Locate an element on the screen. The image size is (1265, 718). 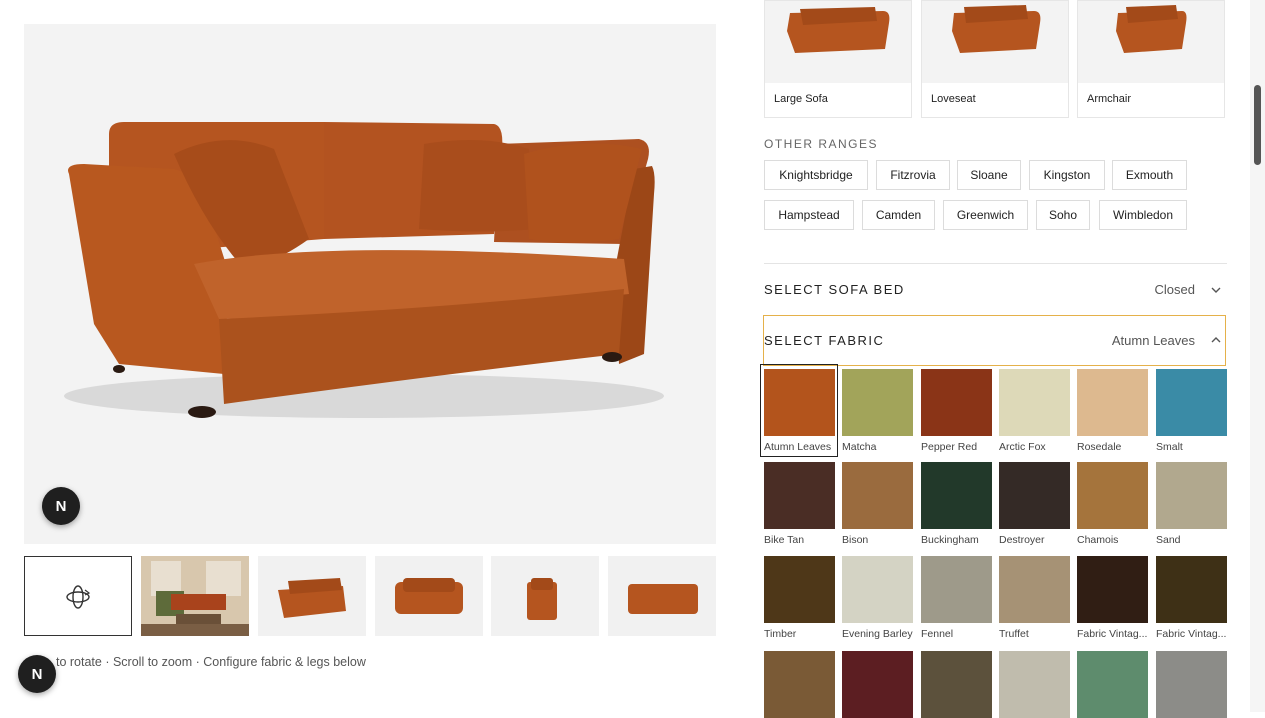
fabric-swatch-label: Chamois is located at coordinates (1098, 540).